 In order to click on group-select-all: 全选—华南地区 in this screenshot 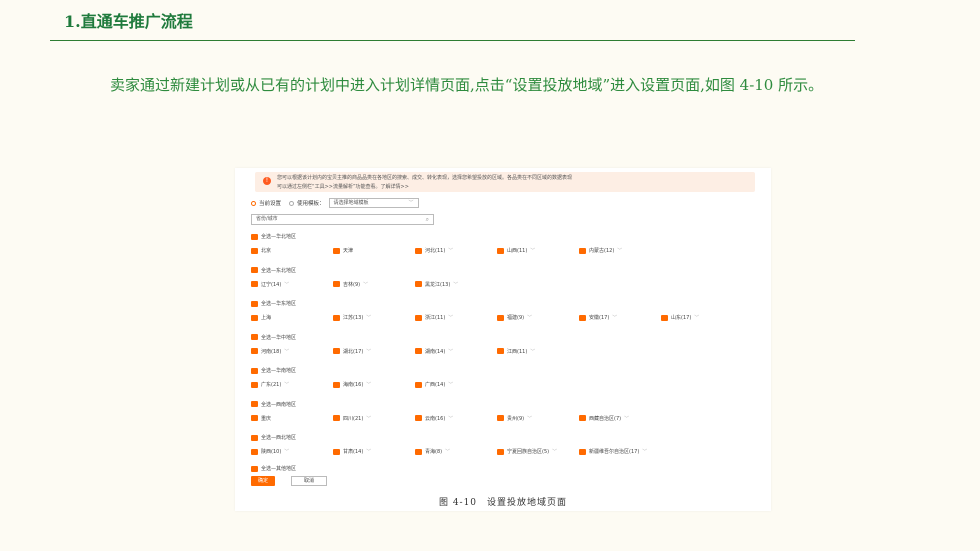, I will do `click(273, 370)`.